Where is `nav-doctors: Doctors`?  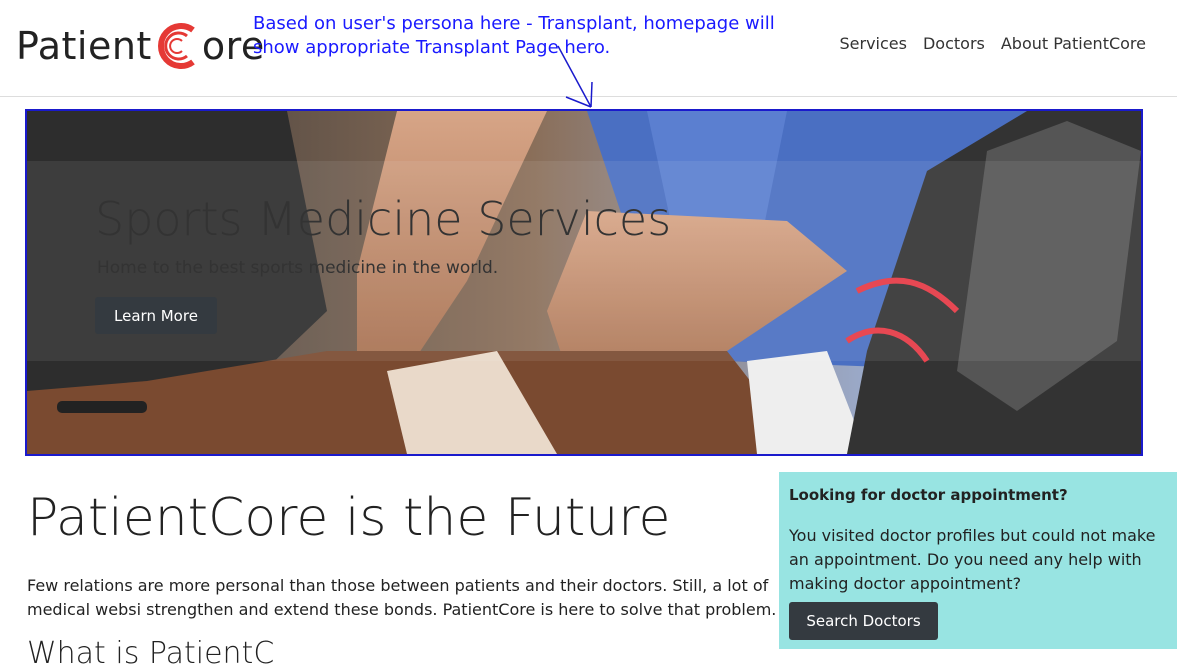 nav-doctors: Doctors is located at coordinates (954, 43).